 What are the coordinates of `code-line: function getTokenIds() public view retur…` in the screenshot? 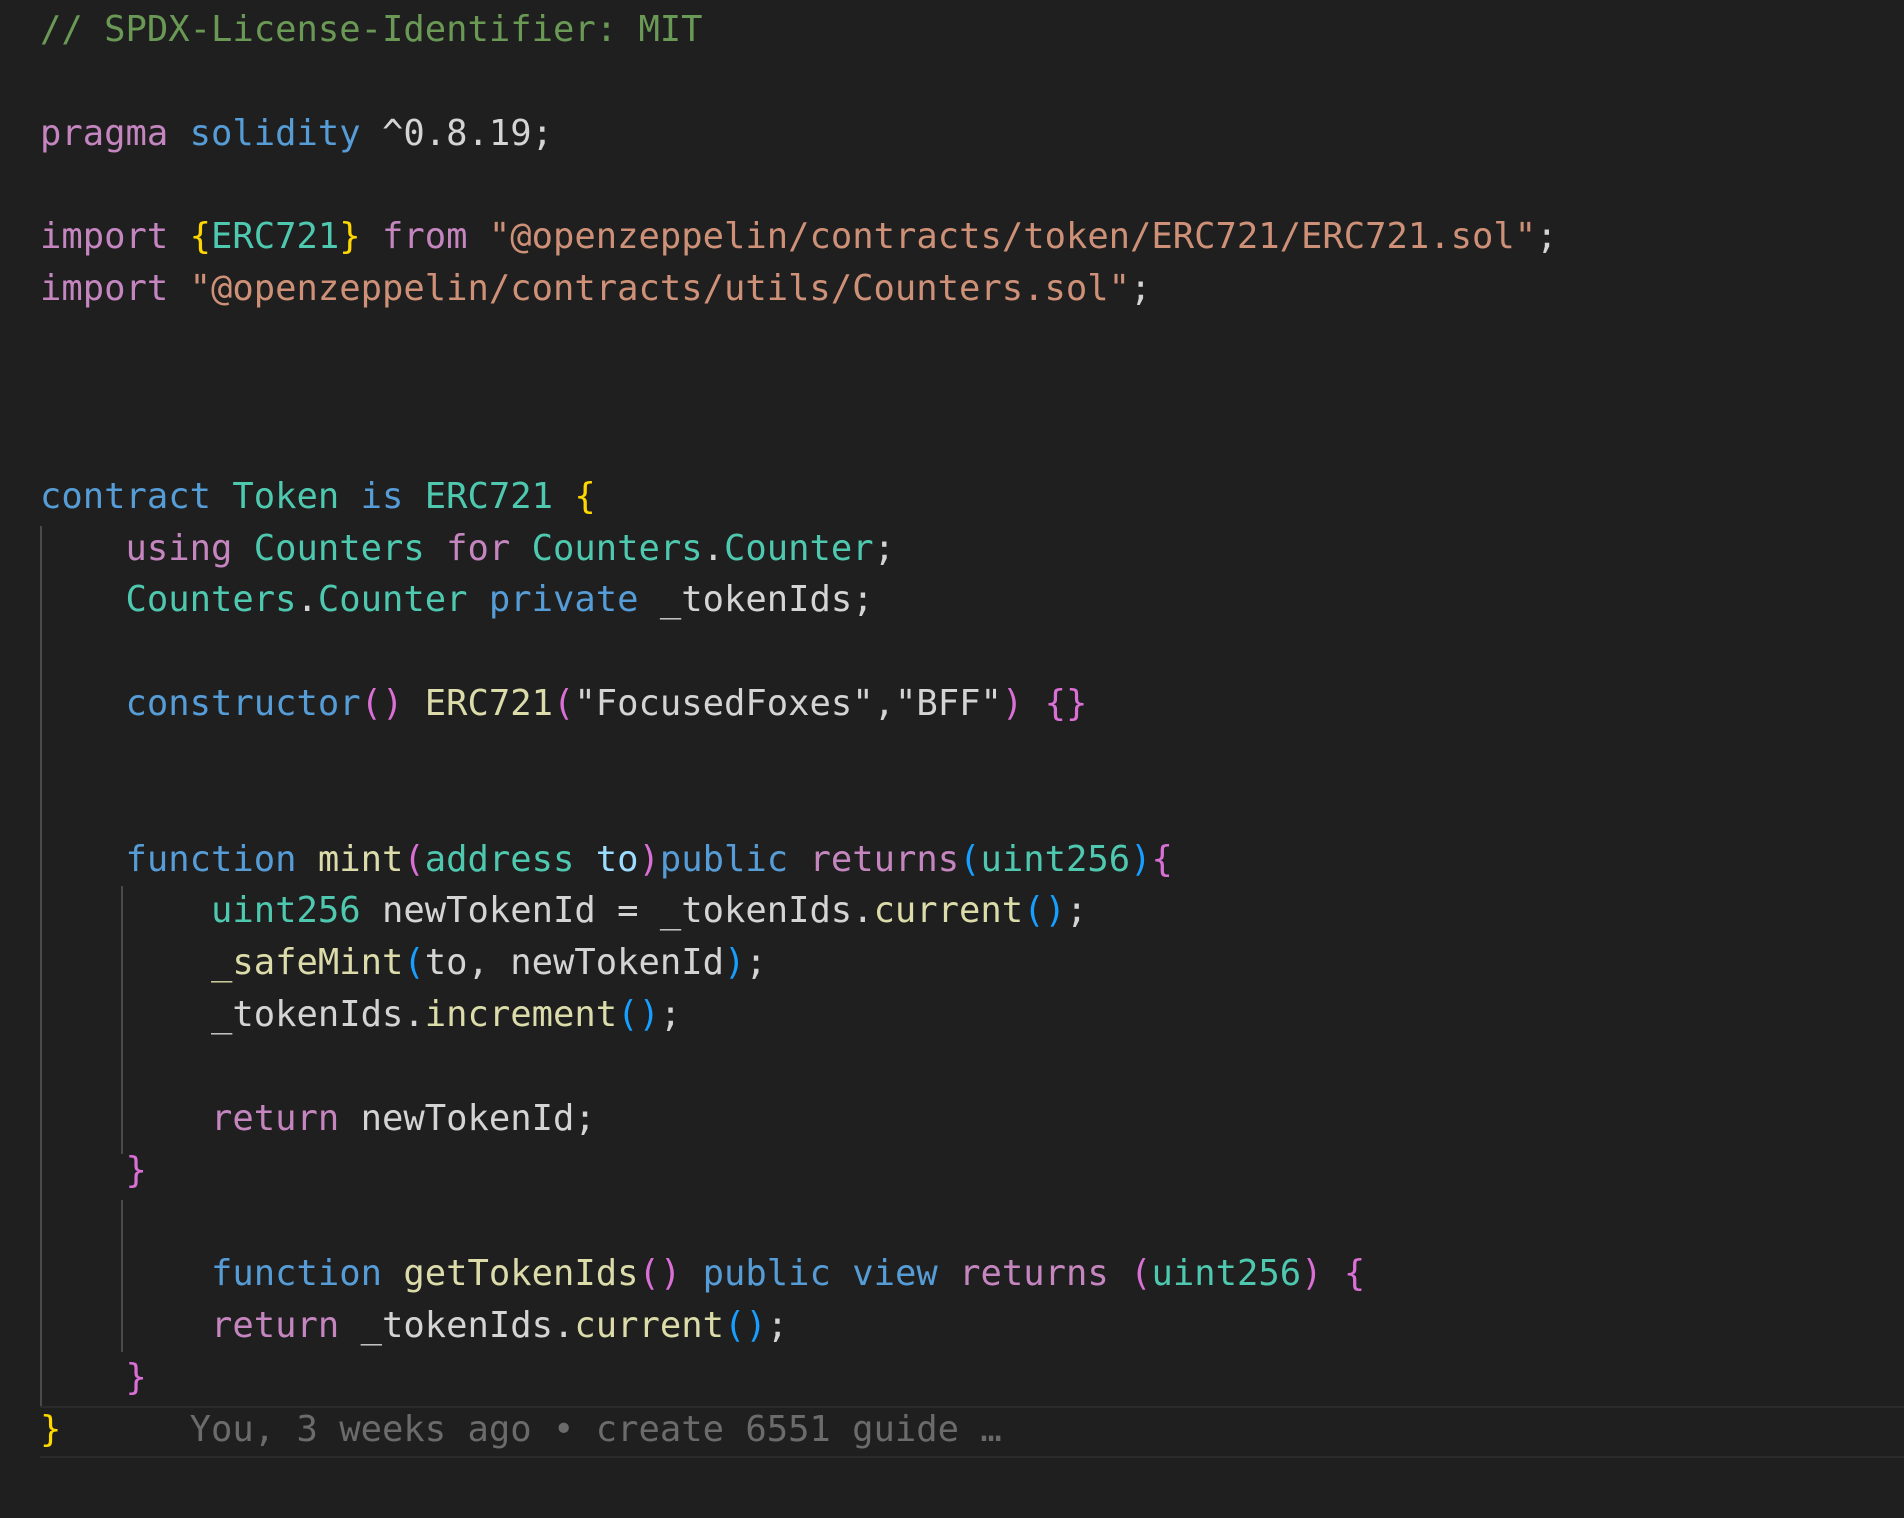 It's located at (702, 1274).